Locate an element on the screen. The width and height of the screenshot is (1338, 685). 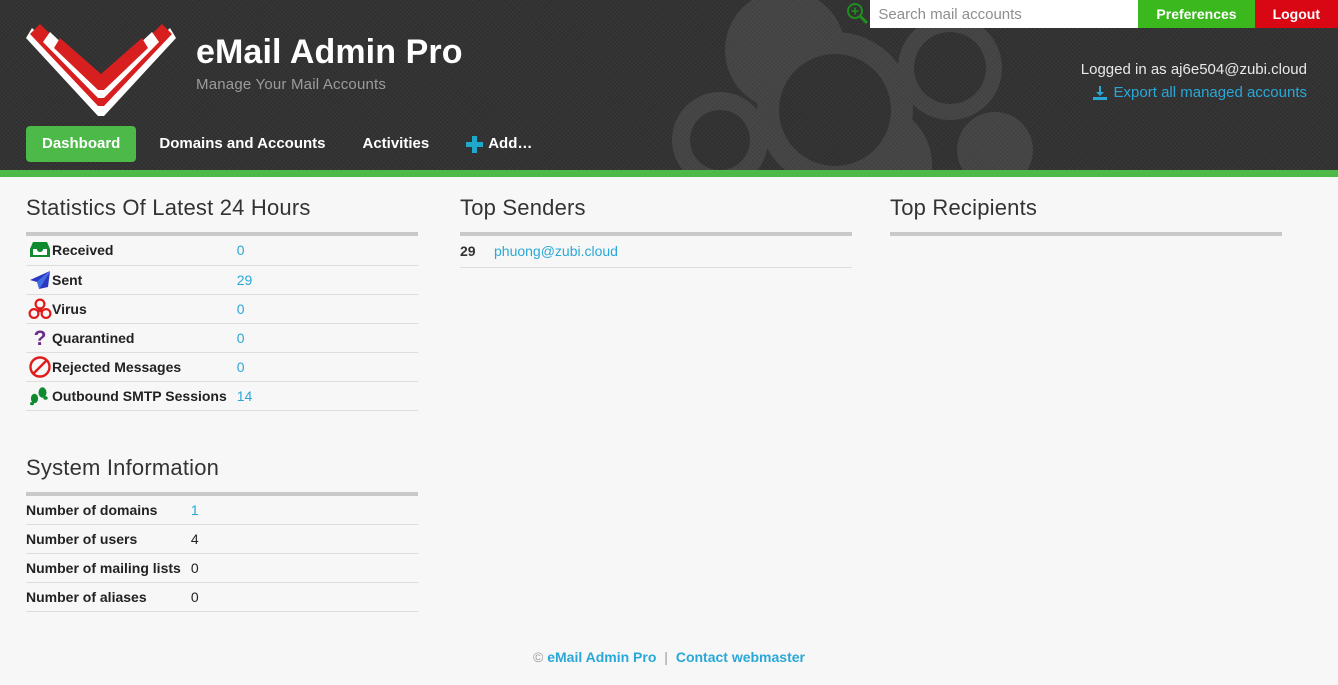
app-title: eMail Admin Pro is located at coordinates (329, 52).